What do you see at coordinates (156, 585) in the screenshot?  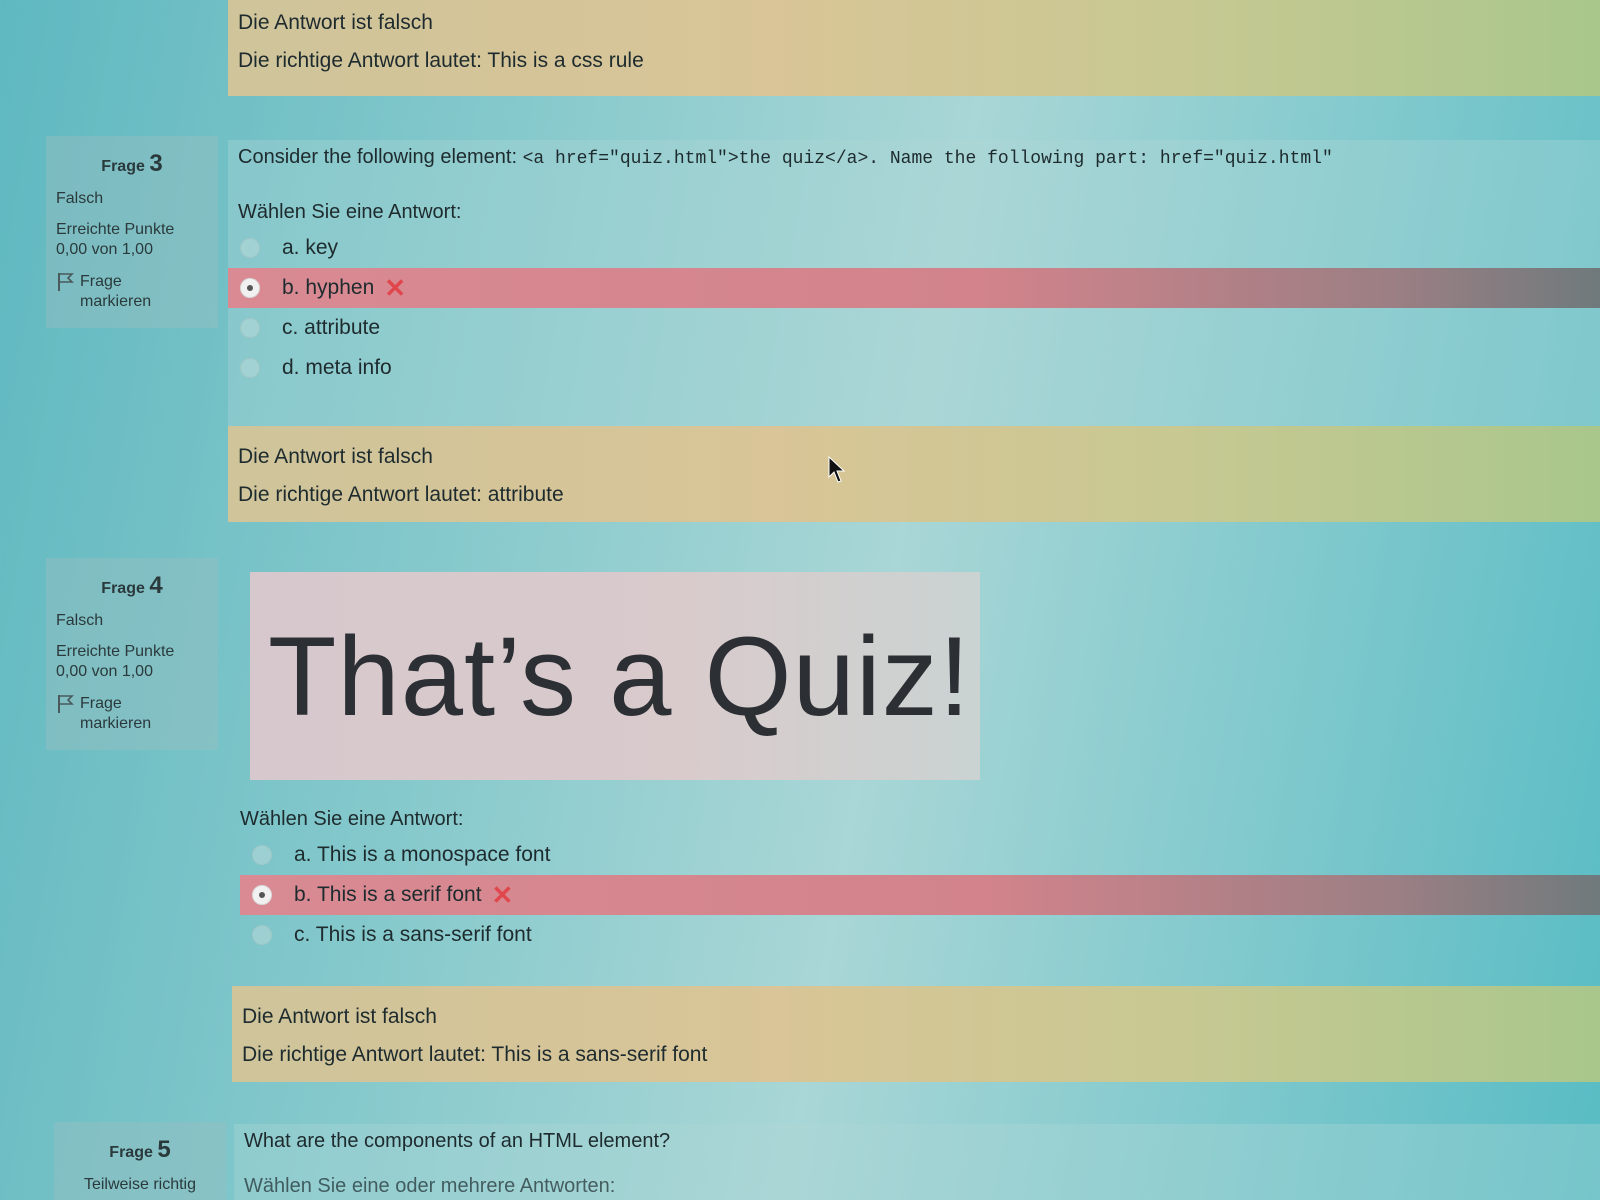 I see `question-number-value: 4` at bounding box center [156, 585].